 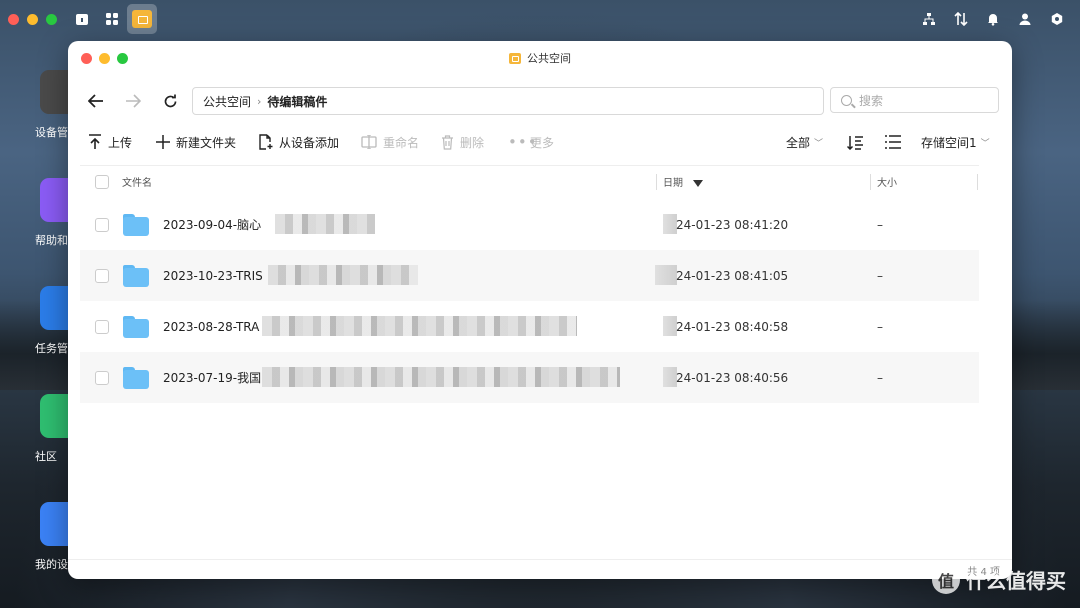 I want to click on plus-icon, so click(x=163, y=142).